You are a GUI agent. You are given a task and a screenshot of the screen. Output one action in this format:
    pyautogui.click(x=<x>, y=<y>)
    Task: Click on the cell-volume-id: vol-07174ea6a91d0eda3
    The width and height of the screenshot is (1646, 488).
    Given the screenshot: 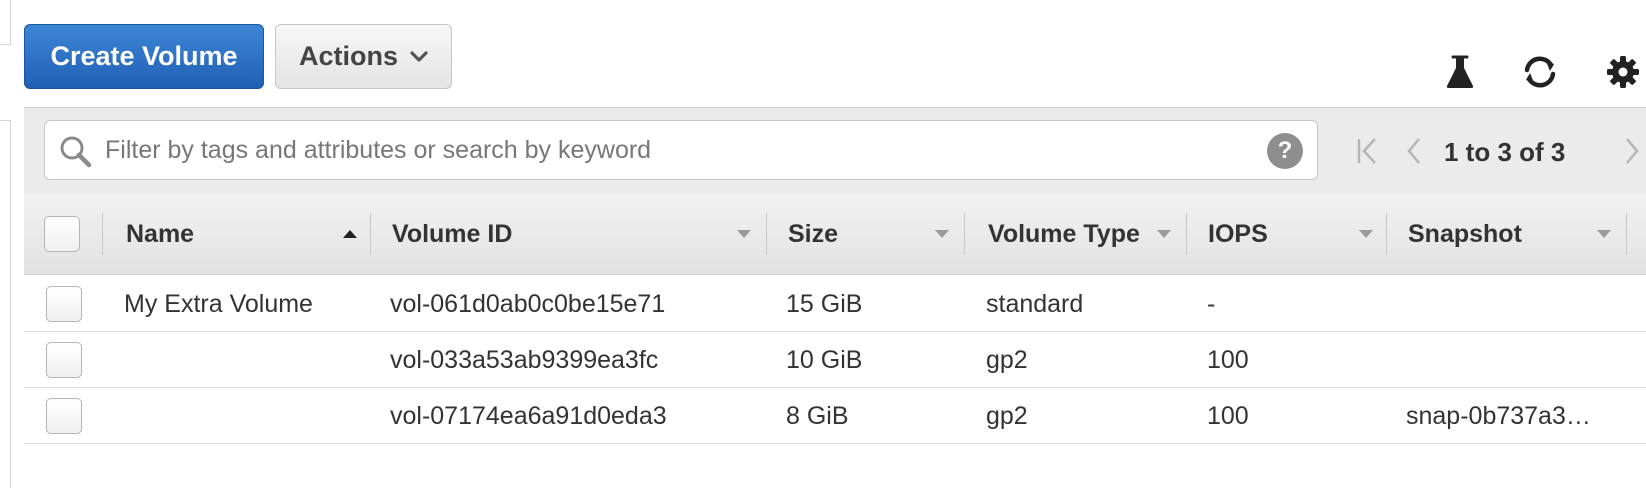 What is the action you would take?
    pyautogui.click(x=528, y=416)
    